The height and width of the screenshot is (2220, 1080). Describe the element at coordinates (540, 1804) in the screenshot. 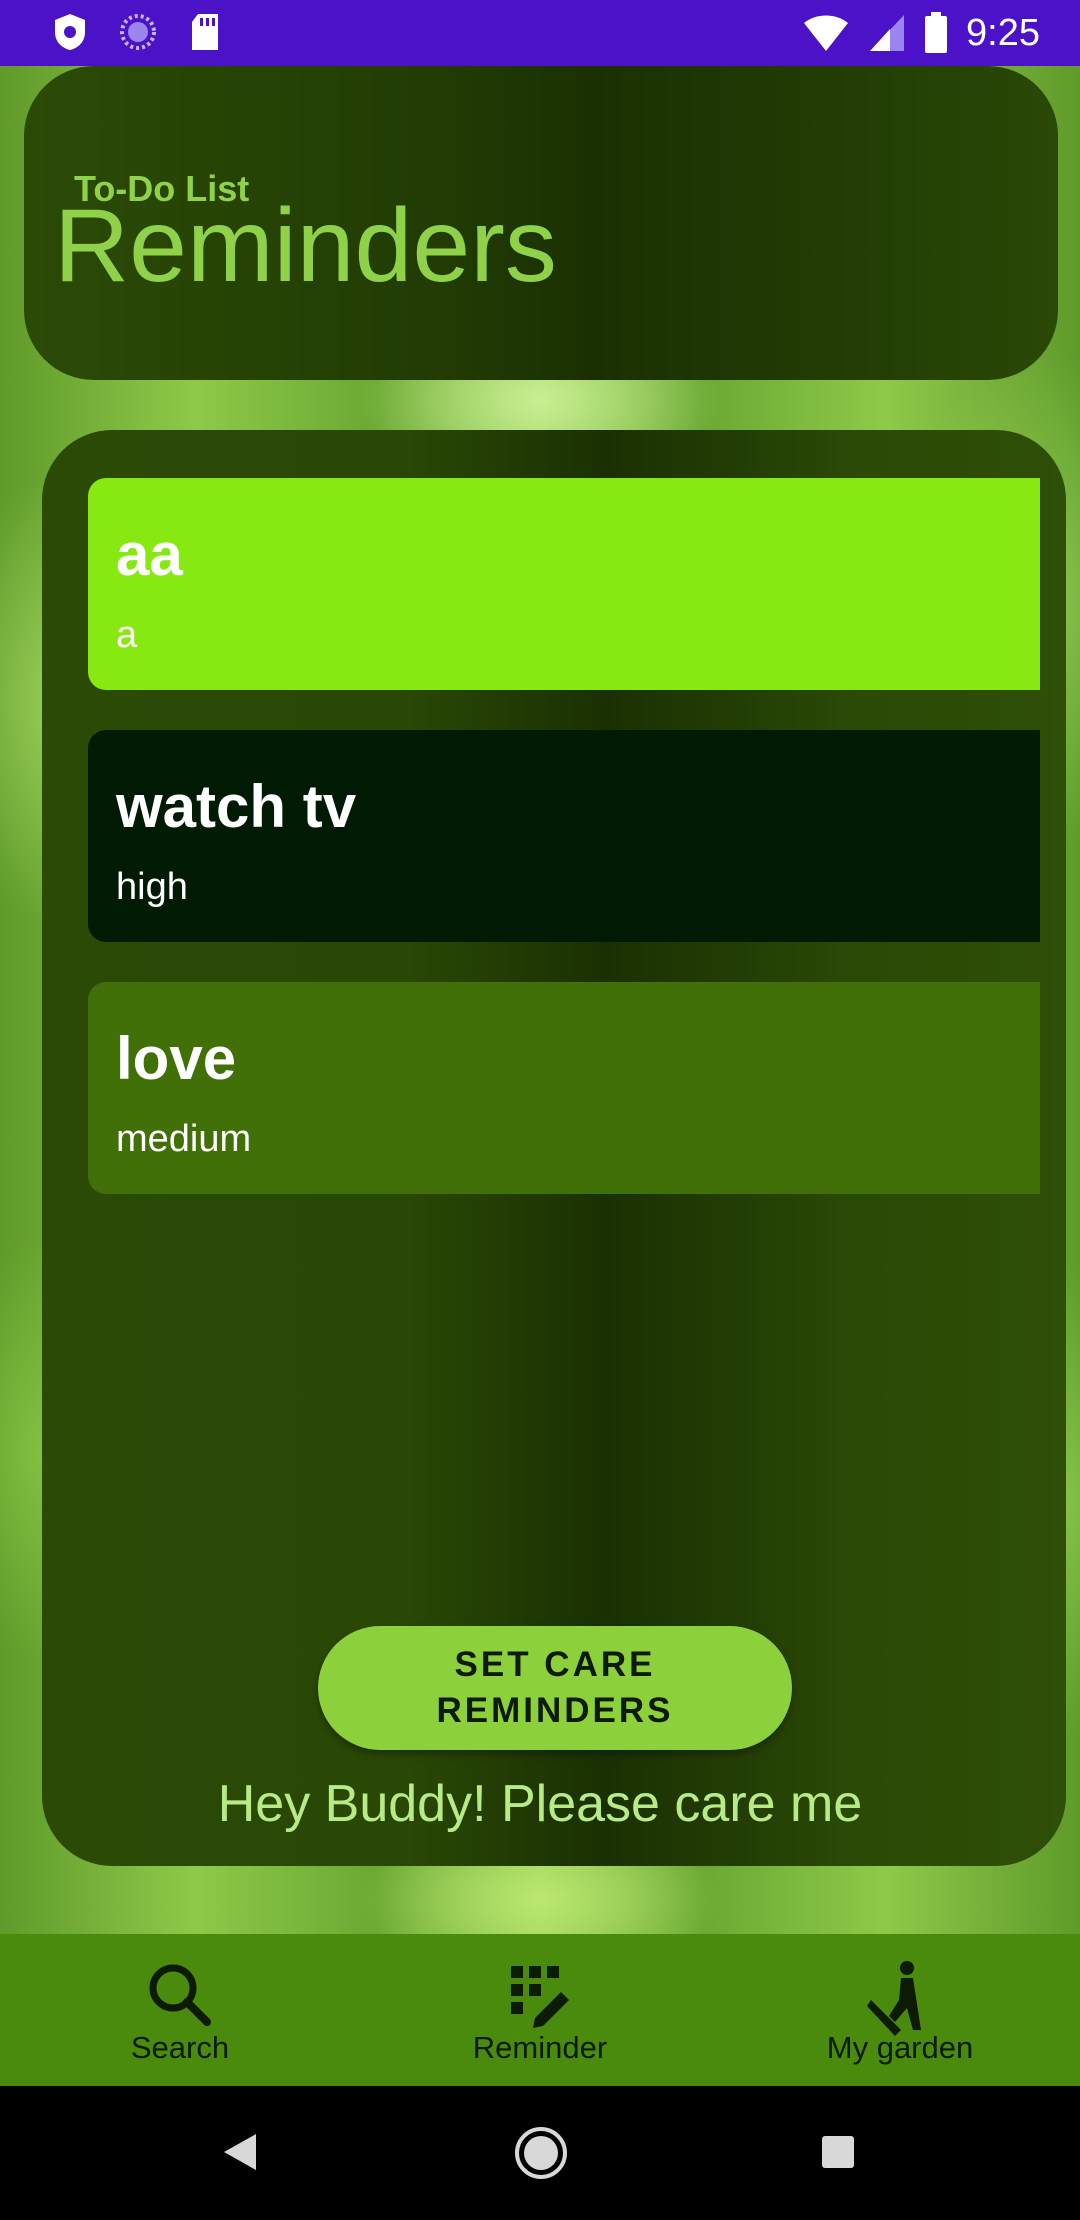

I see `care-message: Hey Buddy! Please care me` at that location.